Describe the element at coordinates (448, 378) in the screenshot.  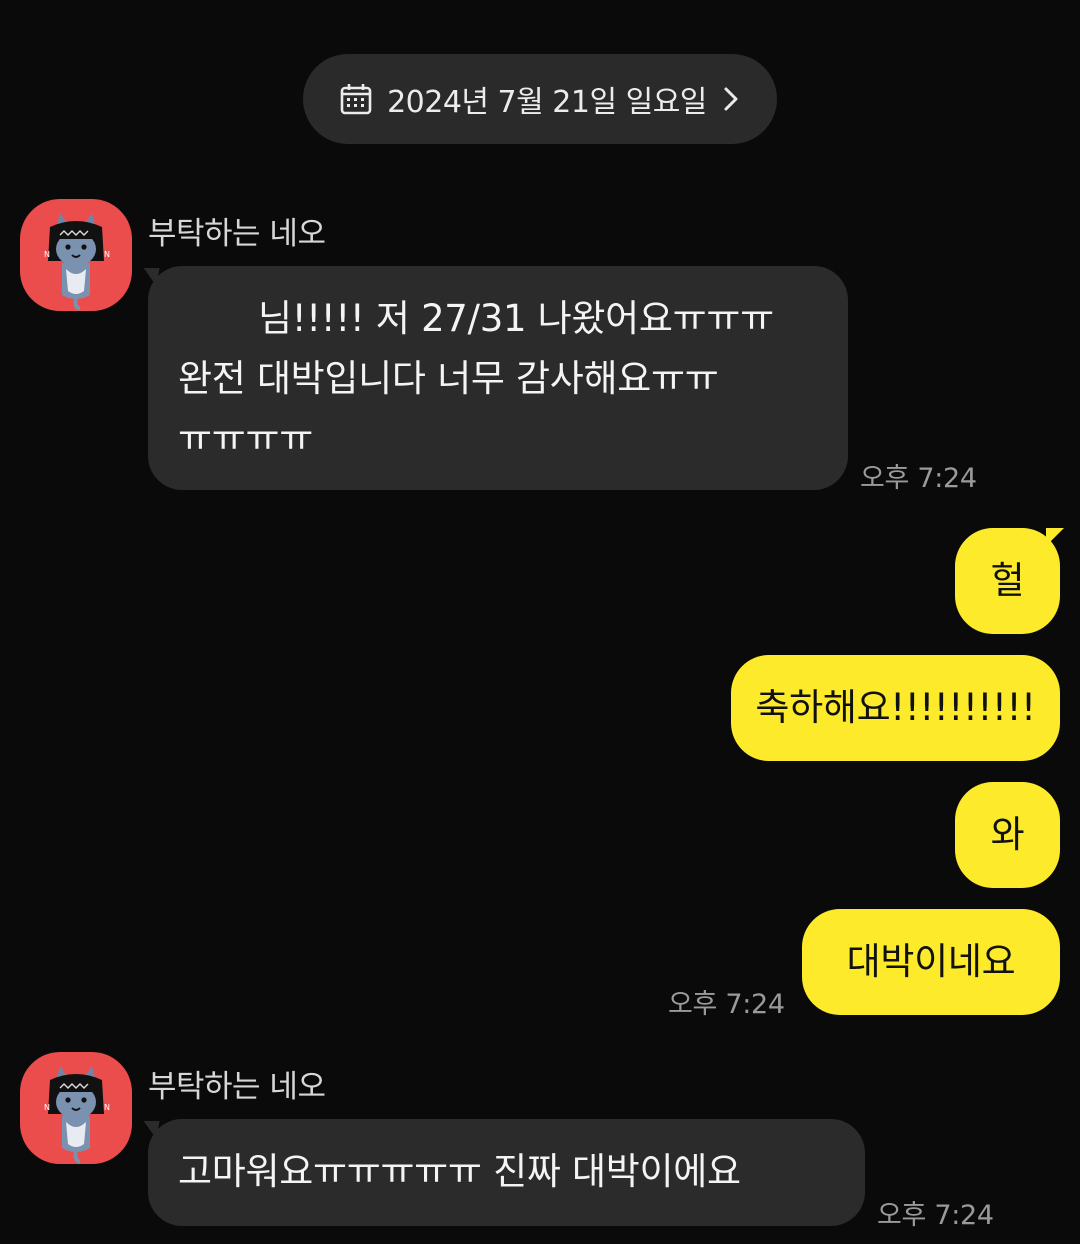
I see `message-line: 완전 대박입니다 너무 감사해요ㅠㅠ` at that location.